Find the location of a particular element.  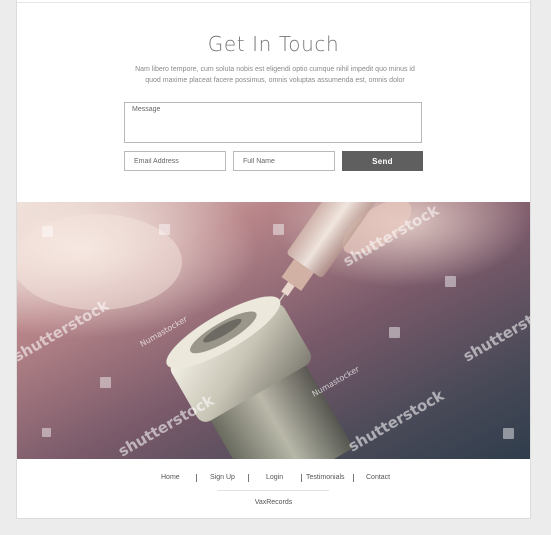

footer-link-signup: Sign Up is located at coordinates (222, 477).